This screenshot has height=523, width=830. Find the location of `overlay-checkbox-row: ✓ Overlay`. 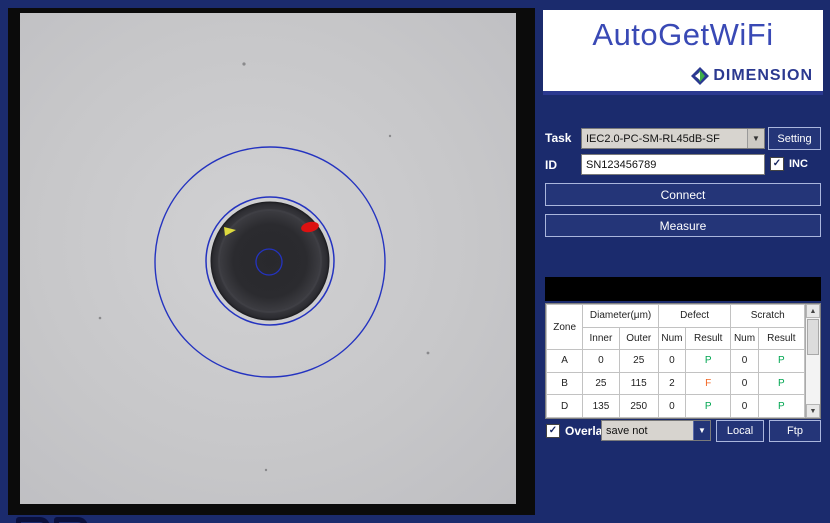

overlay-checkbox-row: ✓ Overlay is located at coordinates (577, 431).